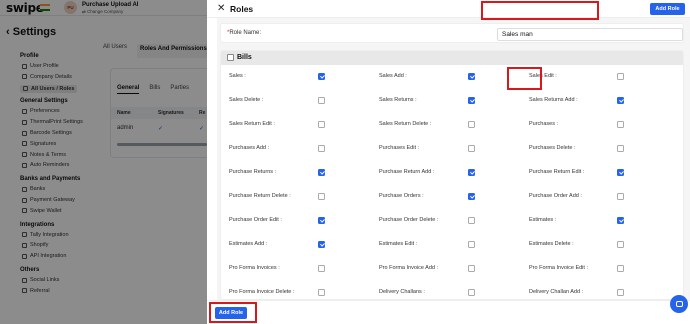 This screenshot has width=690, height=324. I want to click on permission-label: Delivery Challans :, so click(402, 292).